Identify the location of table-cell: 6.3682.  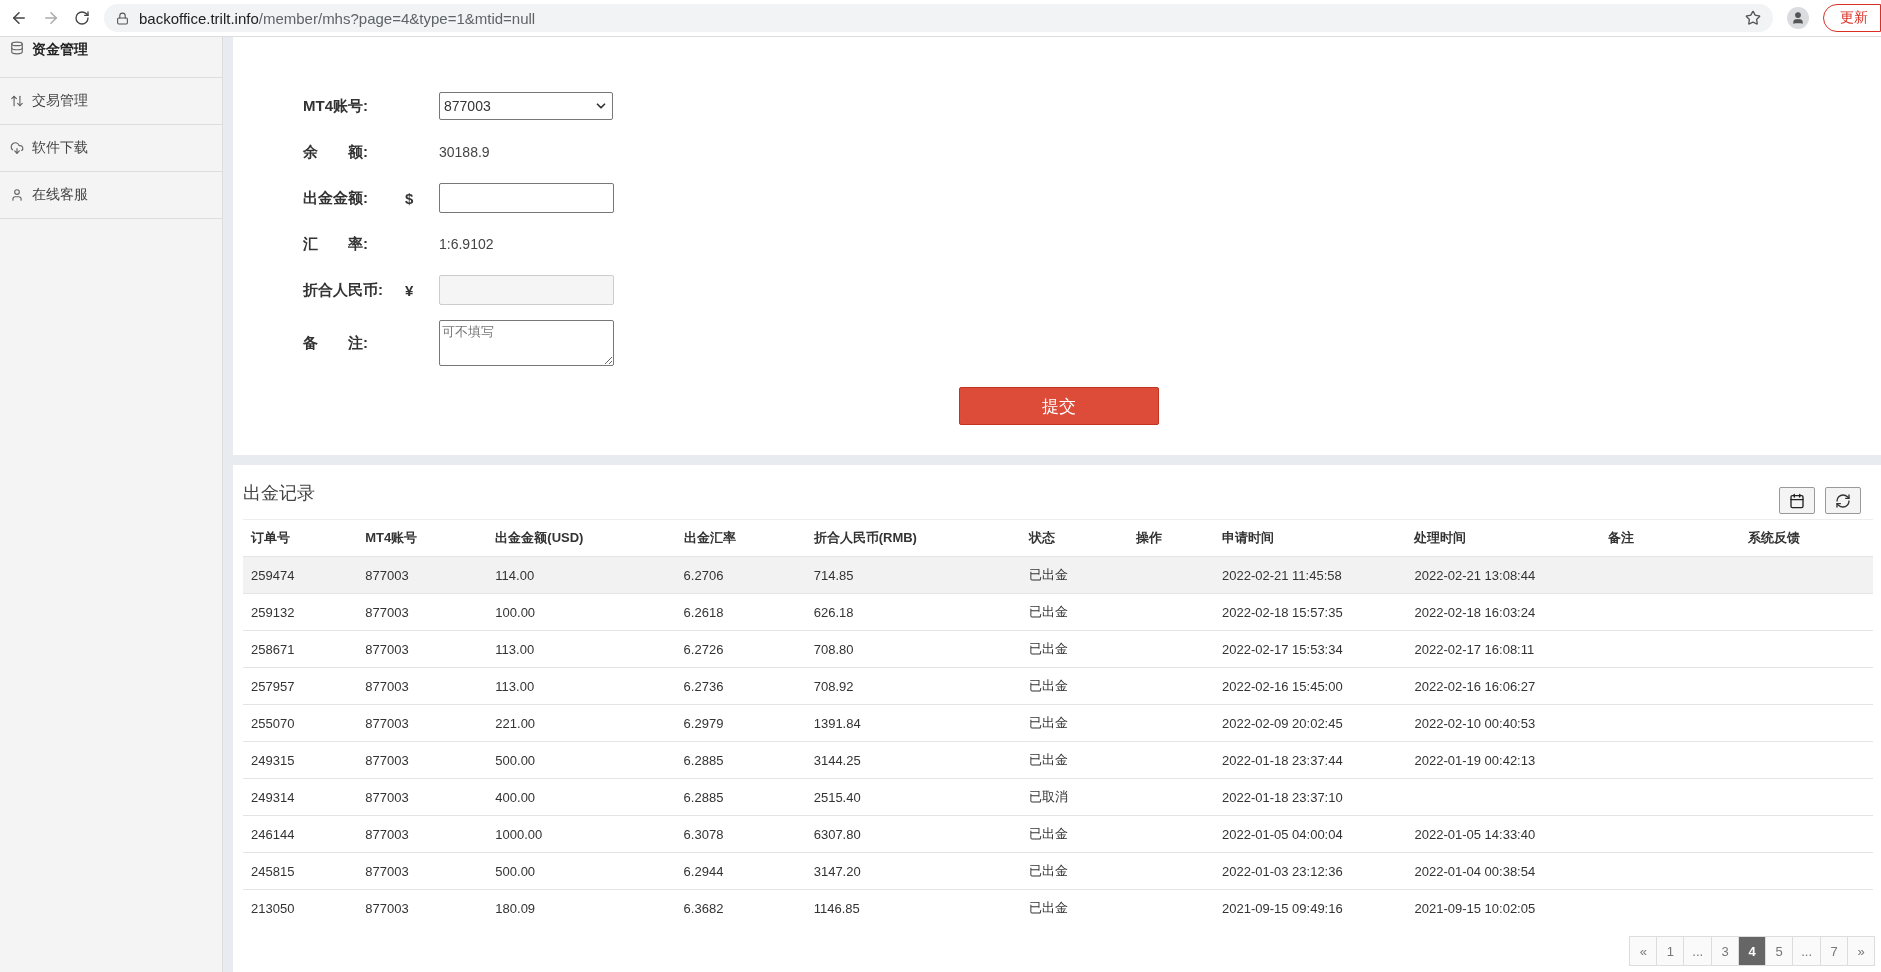
(740, 907).